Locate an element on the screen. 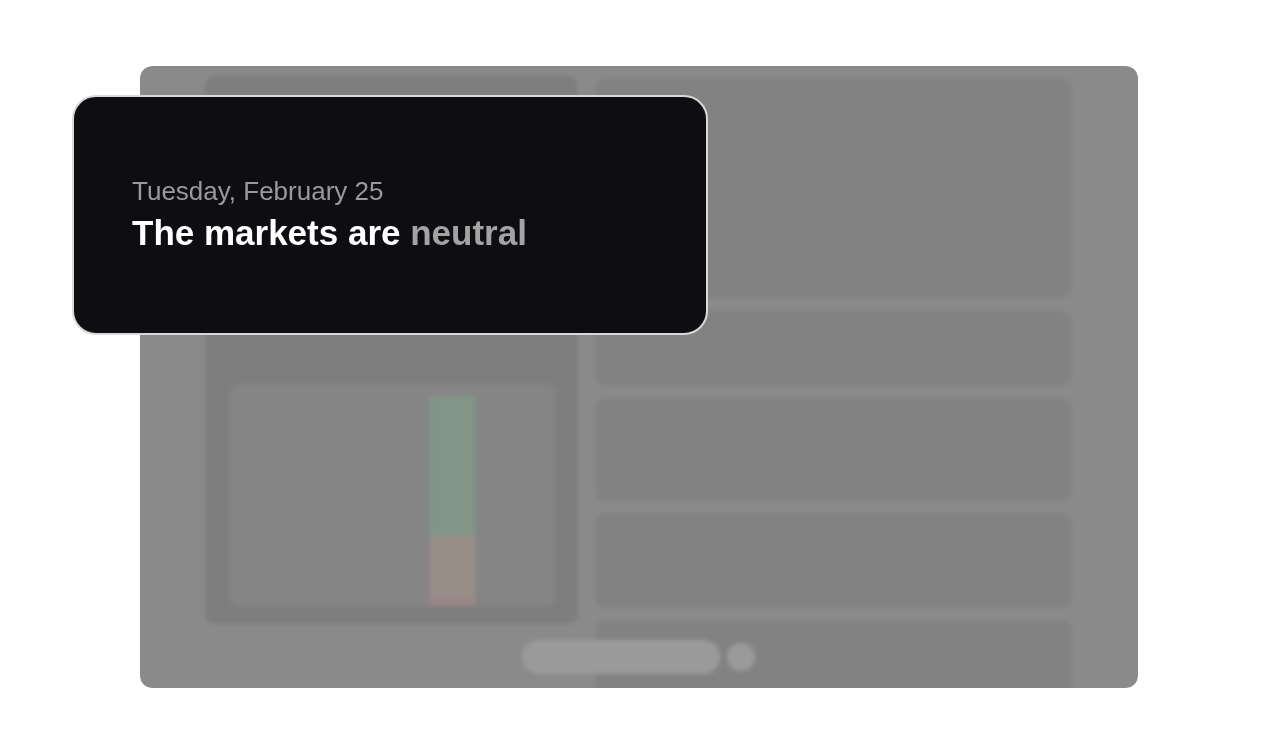 The image size is (1280, 754). headline: The markets are neutral is located at coordinates (330, 233).